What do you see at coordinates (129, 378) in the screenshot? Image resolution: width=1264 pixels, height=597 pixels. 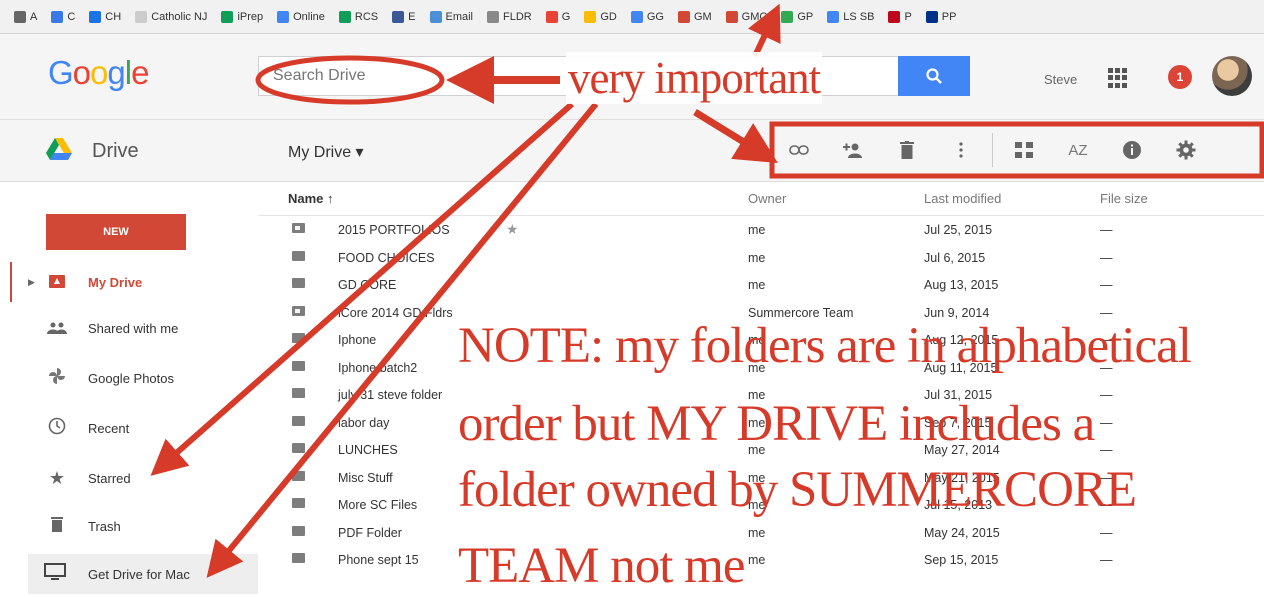 I see `sidebar-item-google-photos: Google Photos` at bounding box center [129, 378].